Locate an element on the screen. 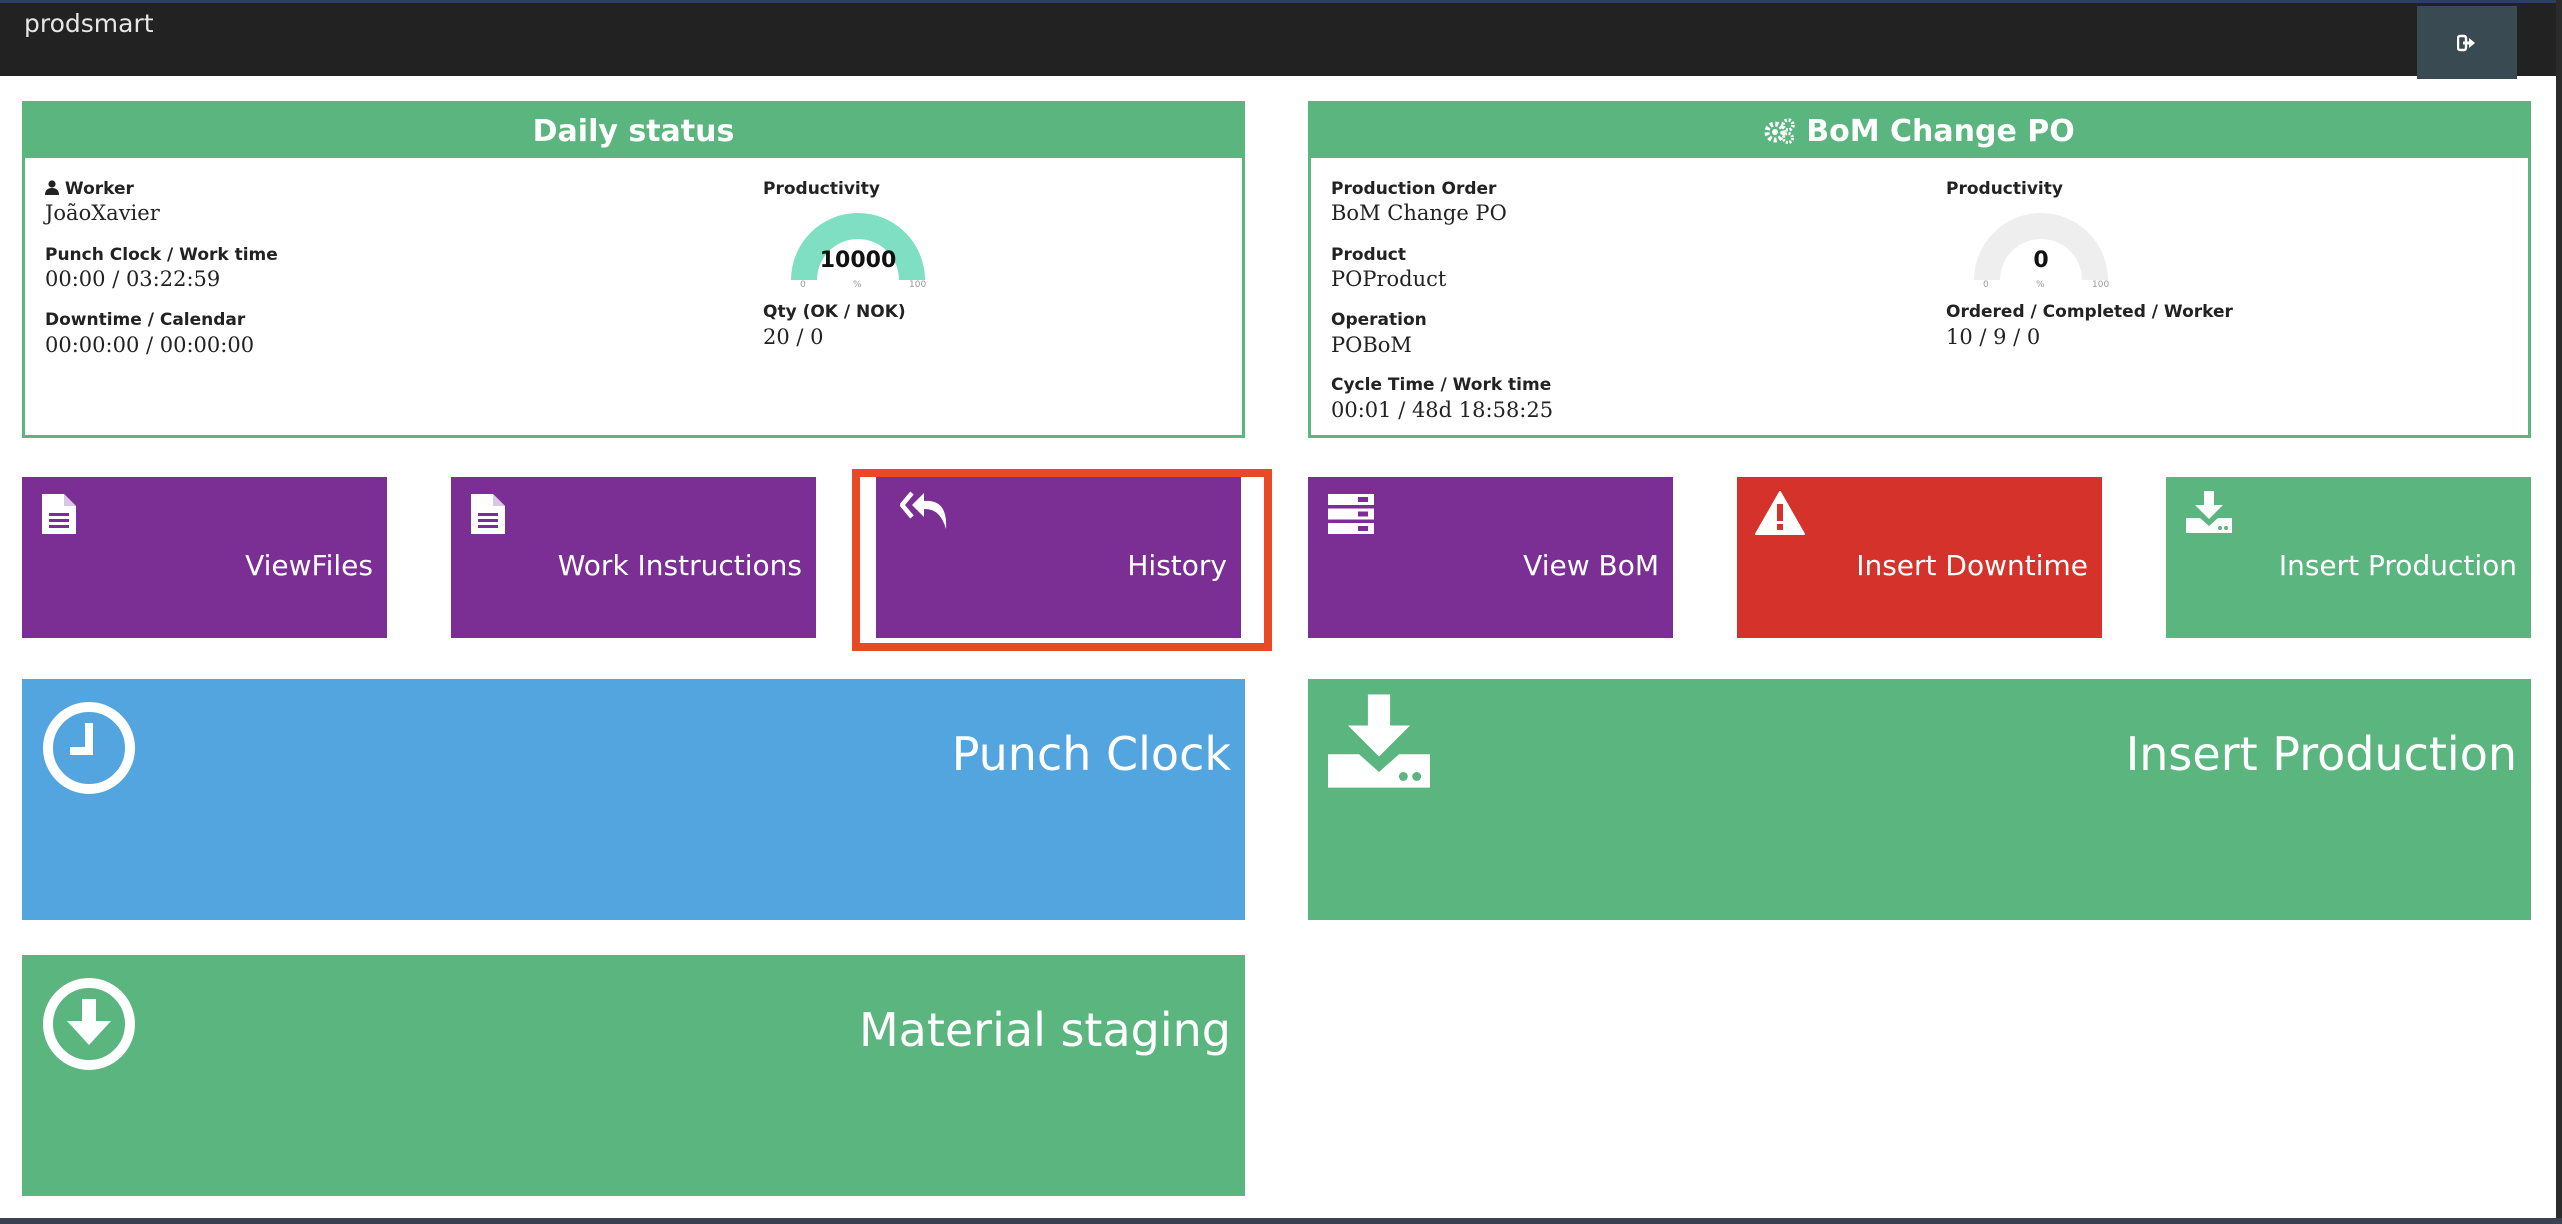 The height and width of the screenshot is (1224, 2562). productivity-gauge: 10000 0 % 100 is located at coordinates (858, 247).